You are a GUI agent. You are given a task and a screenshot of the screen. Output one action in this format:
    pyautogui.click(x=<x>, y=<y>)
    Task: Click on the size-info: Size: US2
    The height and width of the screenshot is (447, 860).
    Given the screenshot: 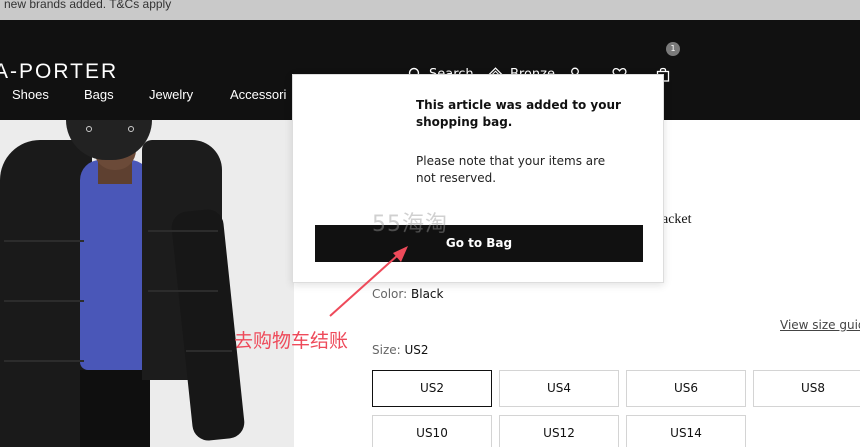 What is the action you would take?
    pyautogui.click(x=400, y=350)
    